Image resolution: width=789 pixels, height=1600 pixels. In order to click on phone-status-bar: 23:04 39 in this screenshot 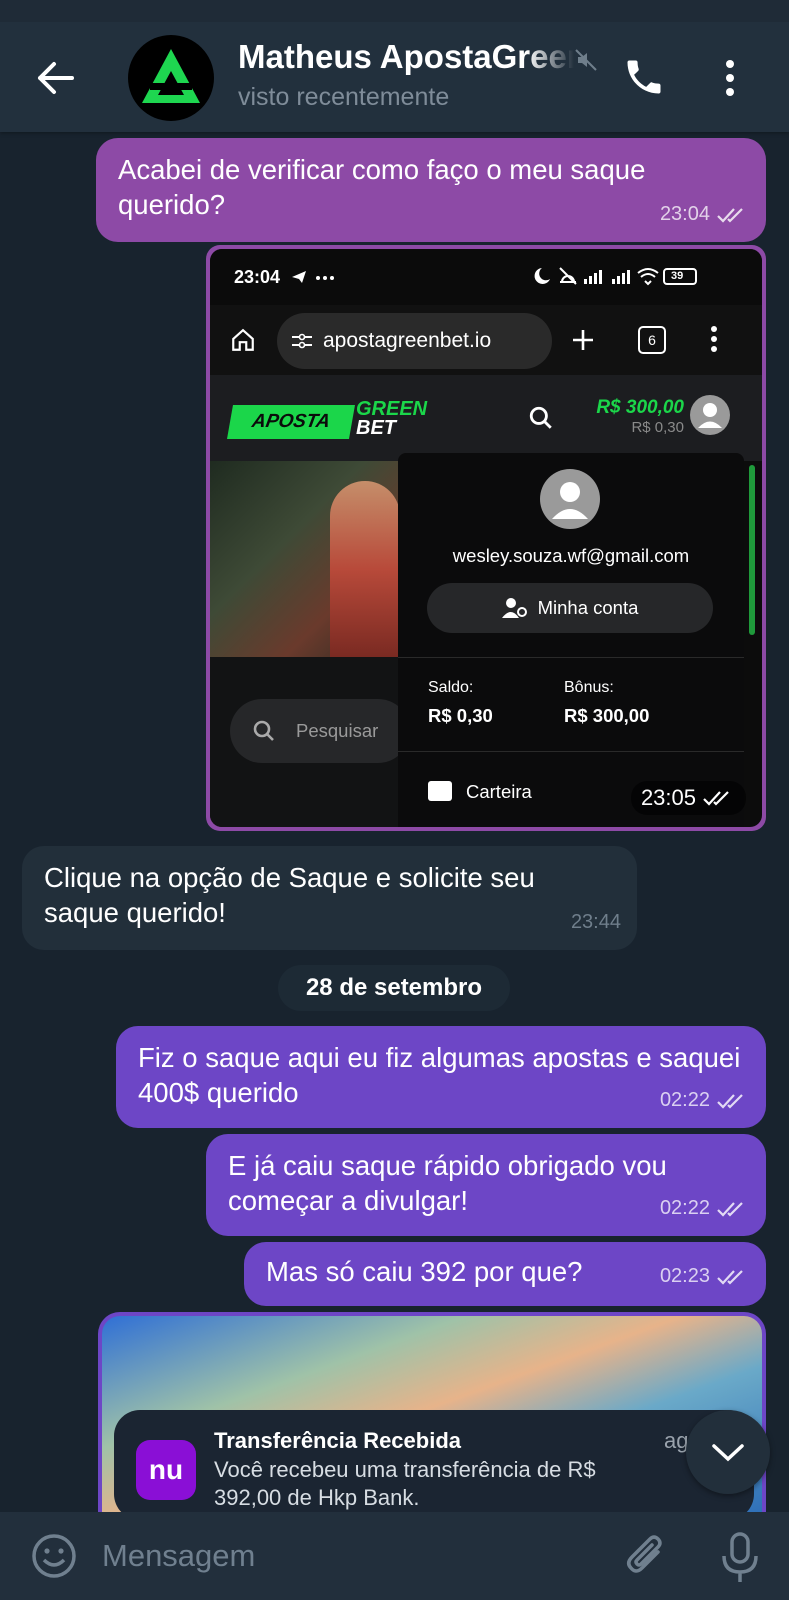, I will do `click(486, 277)`.